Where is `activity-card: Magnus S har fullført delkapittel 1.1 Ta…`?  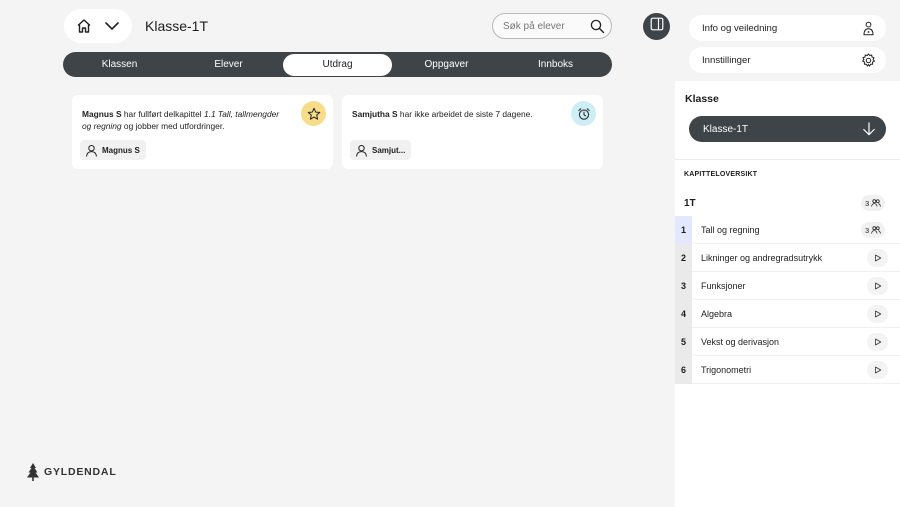
activity-card: Magnus S har fullført delkapittel 1.1 Ta… is located at coordinates (202, 132).